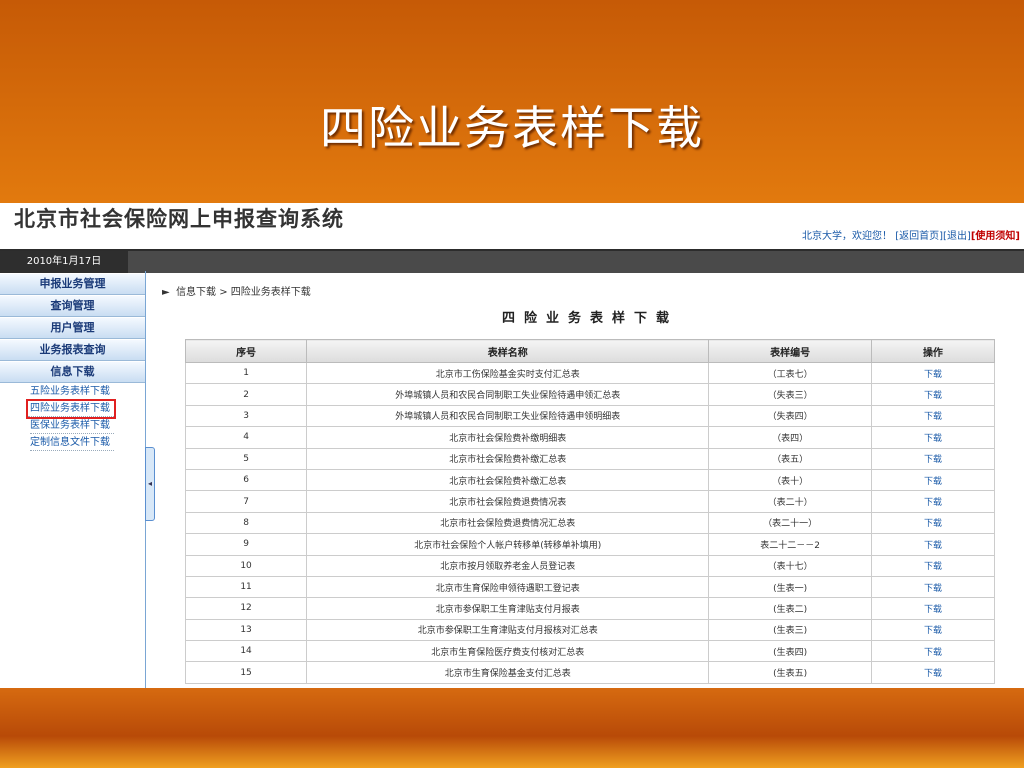 The width and height of the screenshot is (1024, 768). I want to click on welcome-text: 北京大学，欢迎您！, so click(847, 236).